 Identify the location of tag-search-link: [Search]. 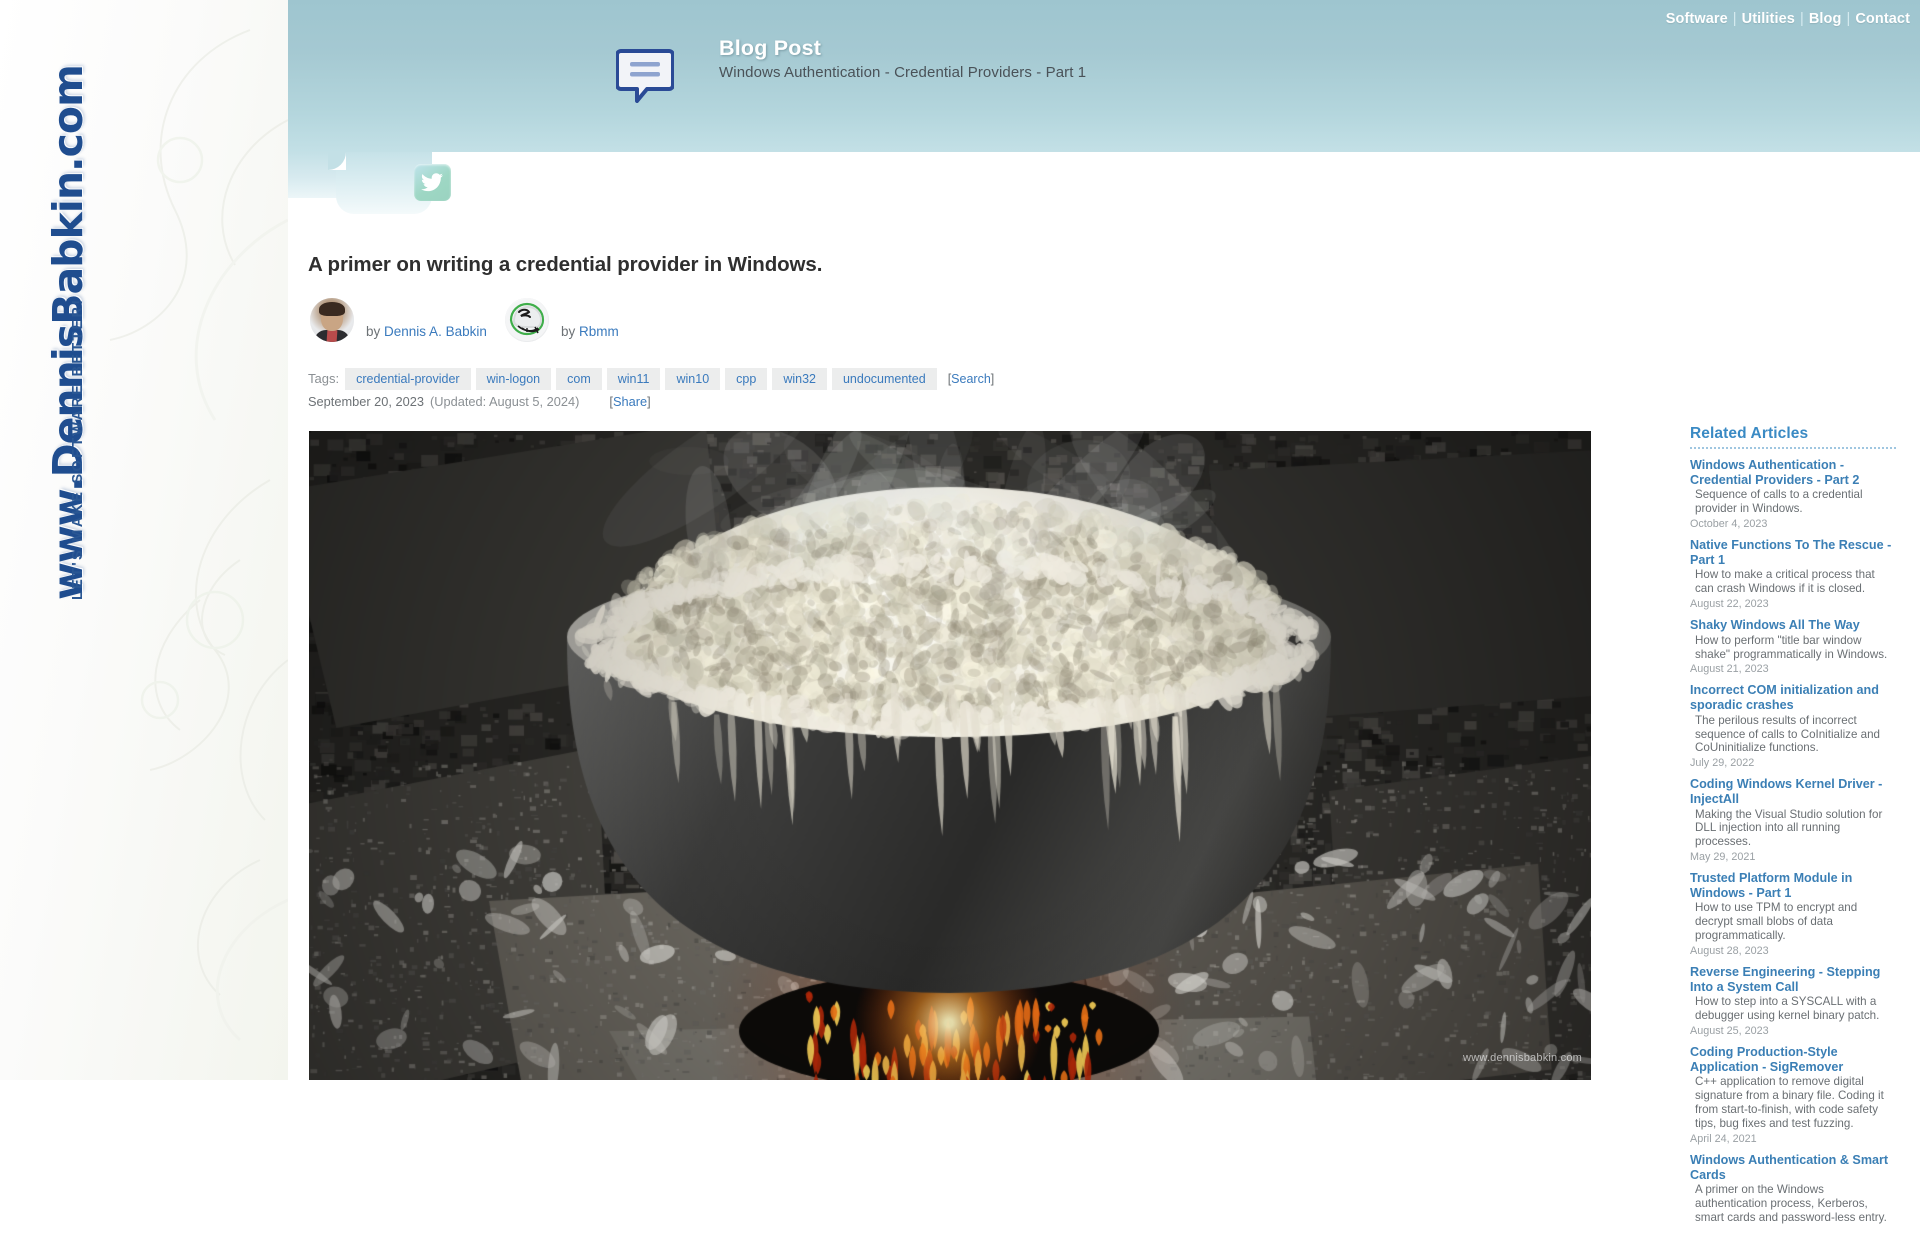
(971, 379).